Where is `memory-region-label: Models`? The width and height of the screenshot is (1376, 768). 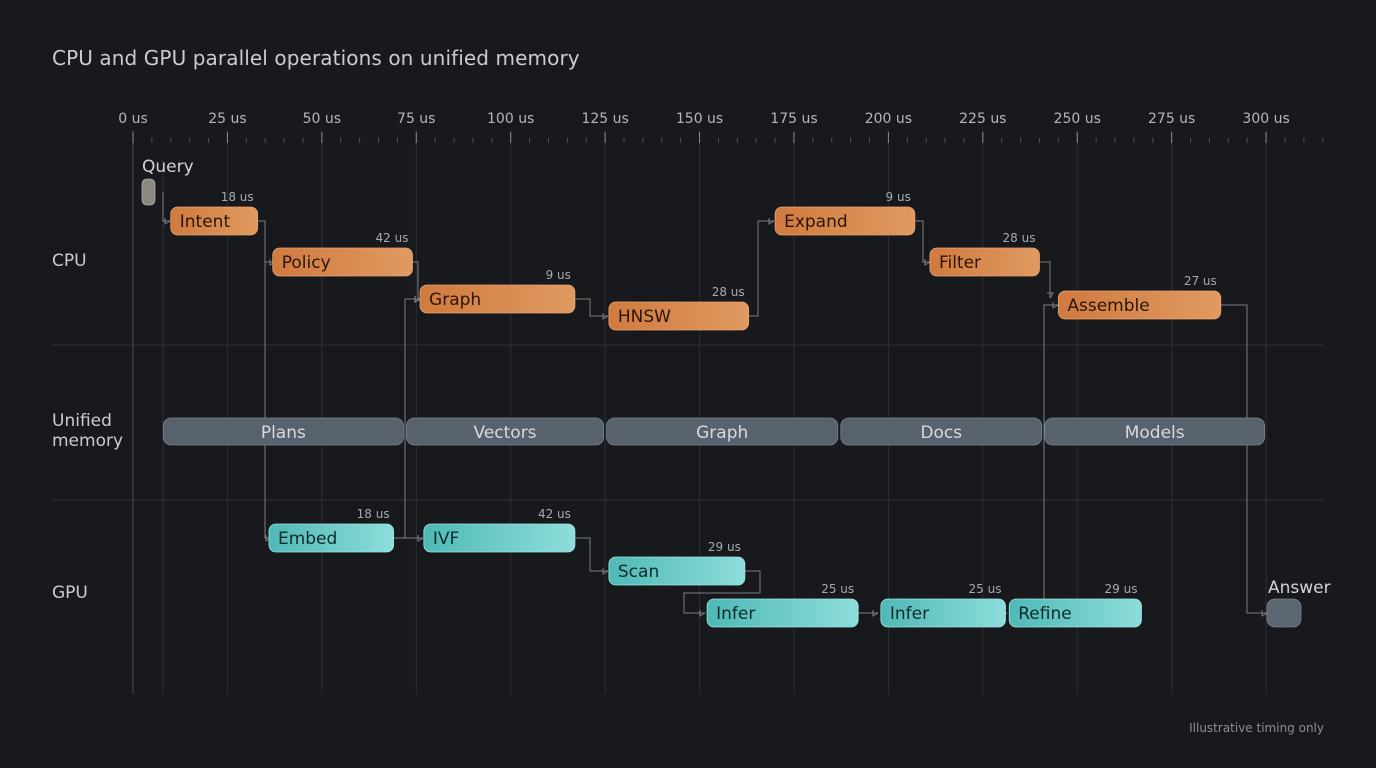
memory-region-label: Models is located at coordinates (1155, 433).